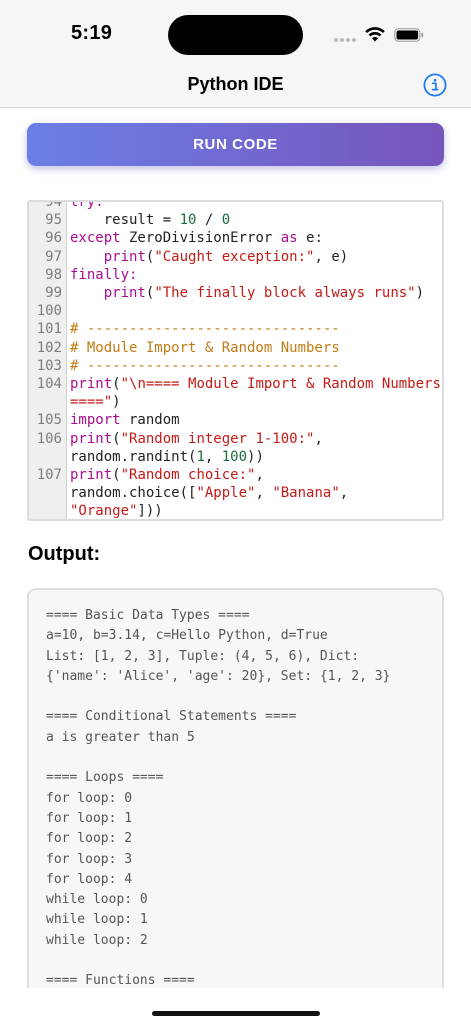  I want to click on code-token: "Orange", so click(104, 511).